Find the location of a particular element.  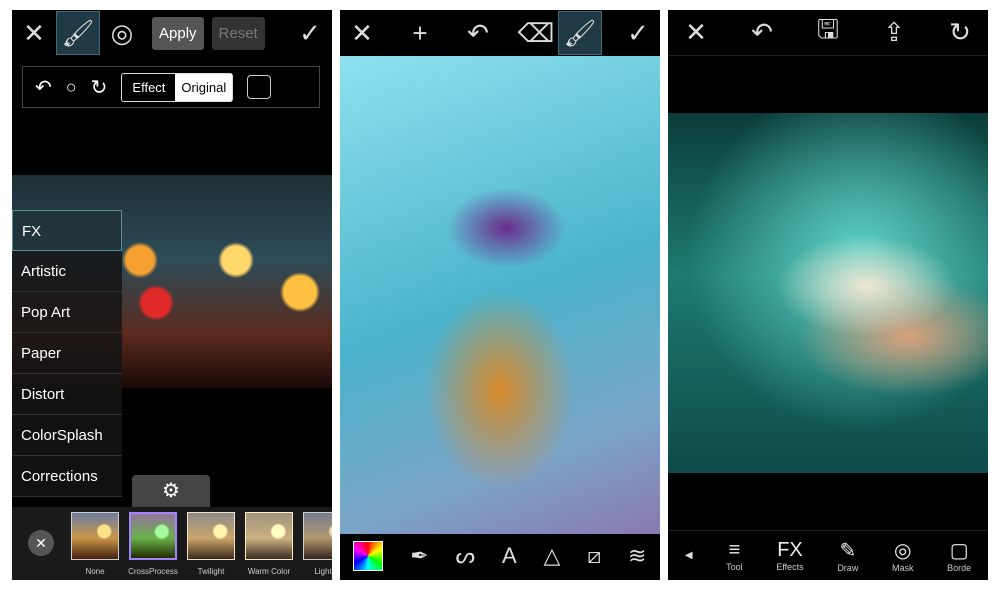

thumb-label: Warm Color is located at coordinates (269, 571).